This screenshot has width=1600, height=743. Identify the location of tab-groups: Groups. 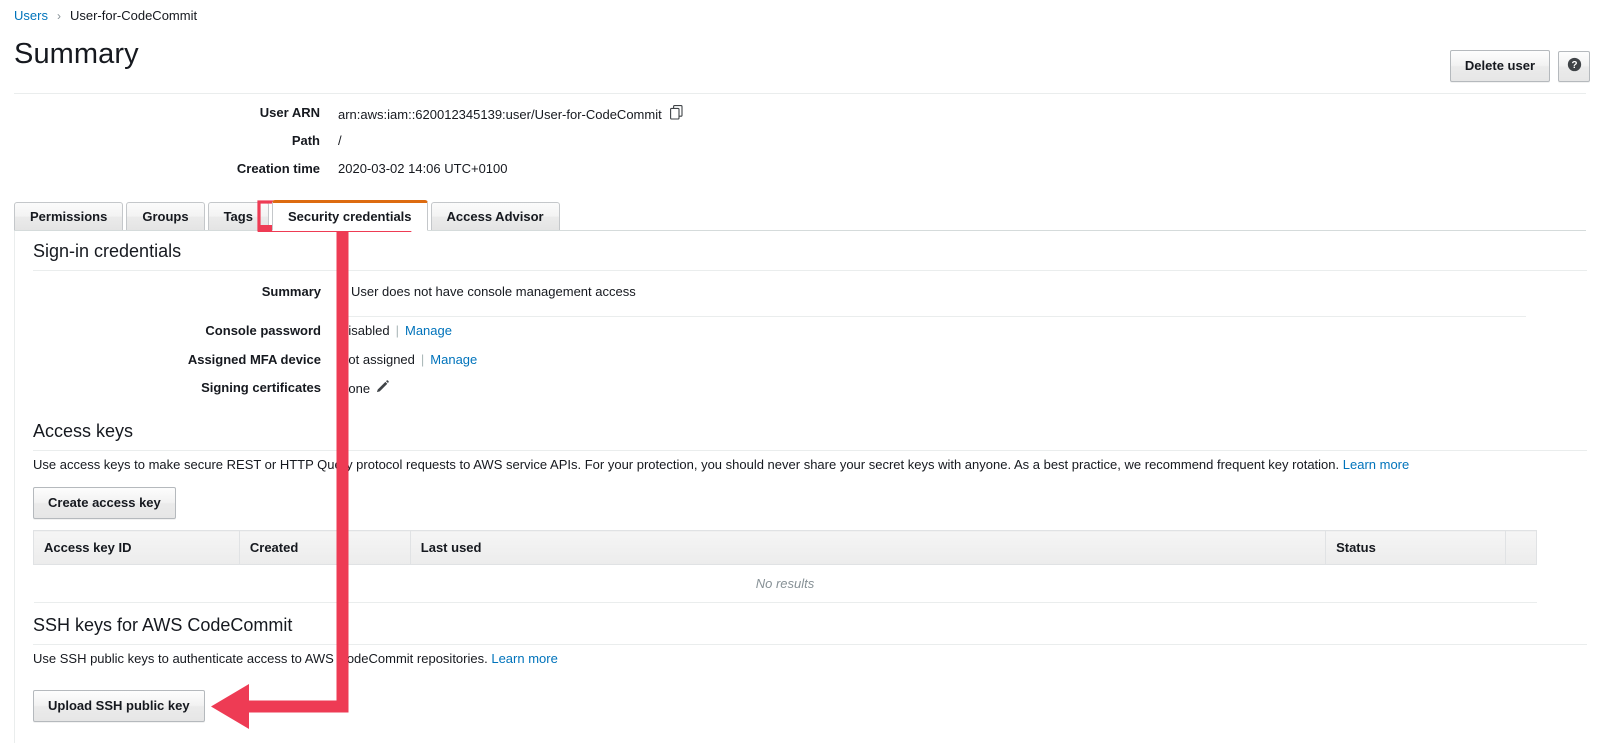
(165, 216).